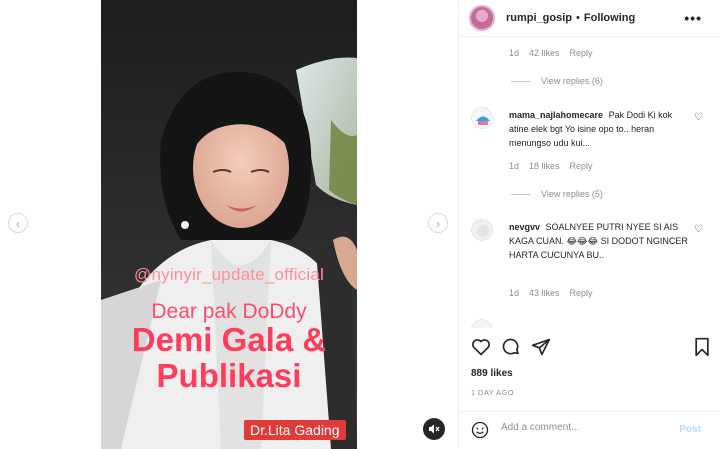 This screenshot has width=720, height=449. Describe the element at coordinates (572, 81) in the screenshot. I see `view-replies-label: View replies (6)` at that location.